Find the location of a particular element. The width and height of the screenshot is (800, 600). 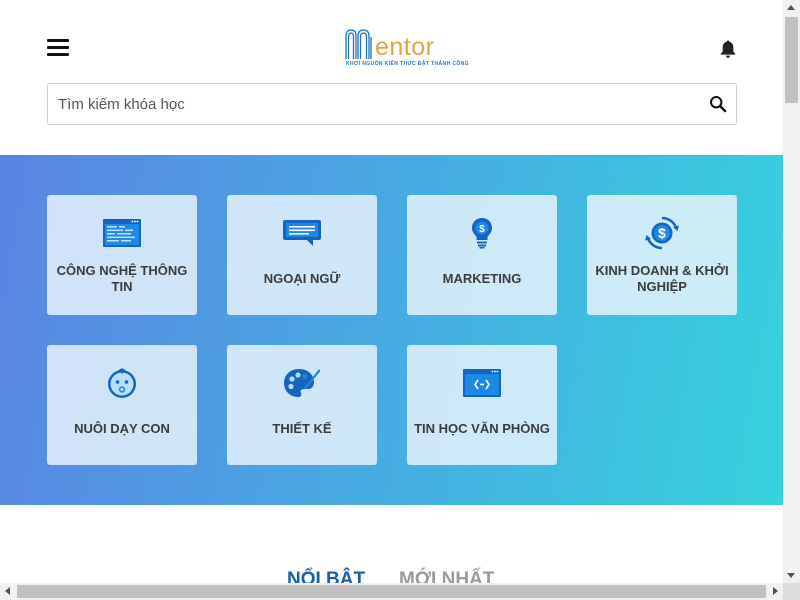

bell-icon is located at coordinates (728, 49).